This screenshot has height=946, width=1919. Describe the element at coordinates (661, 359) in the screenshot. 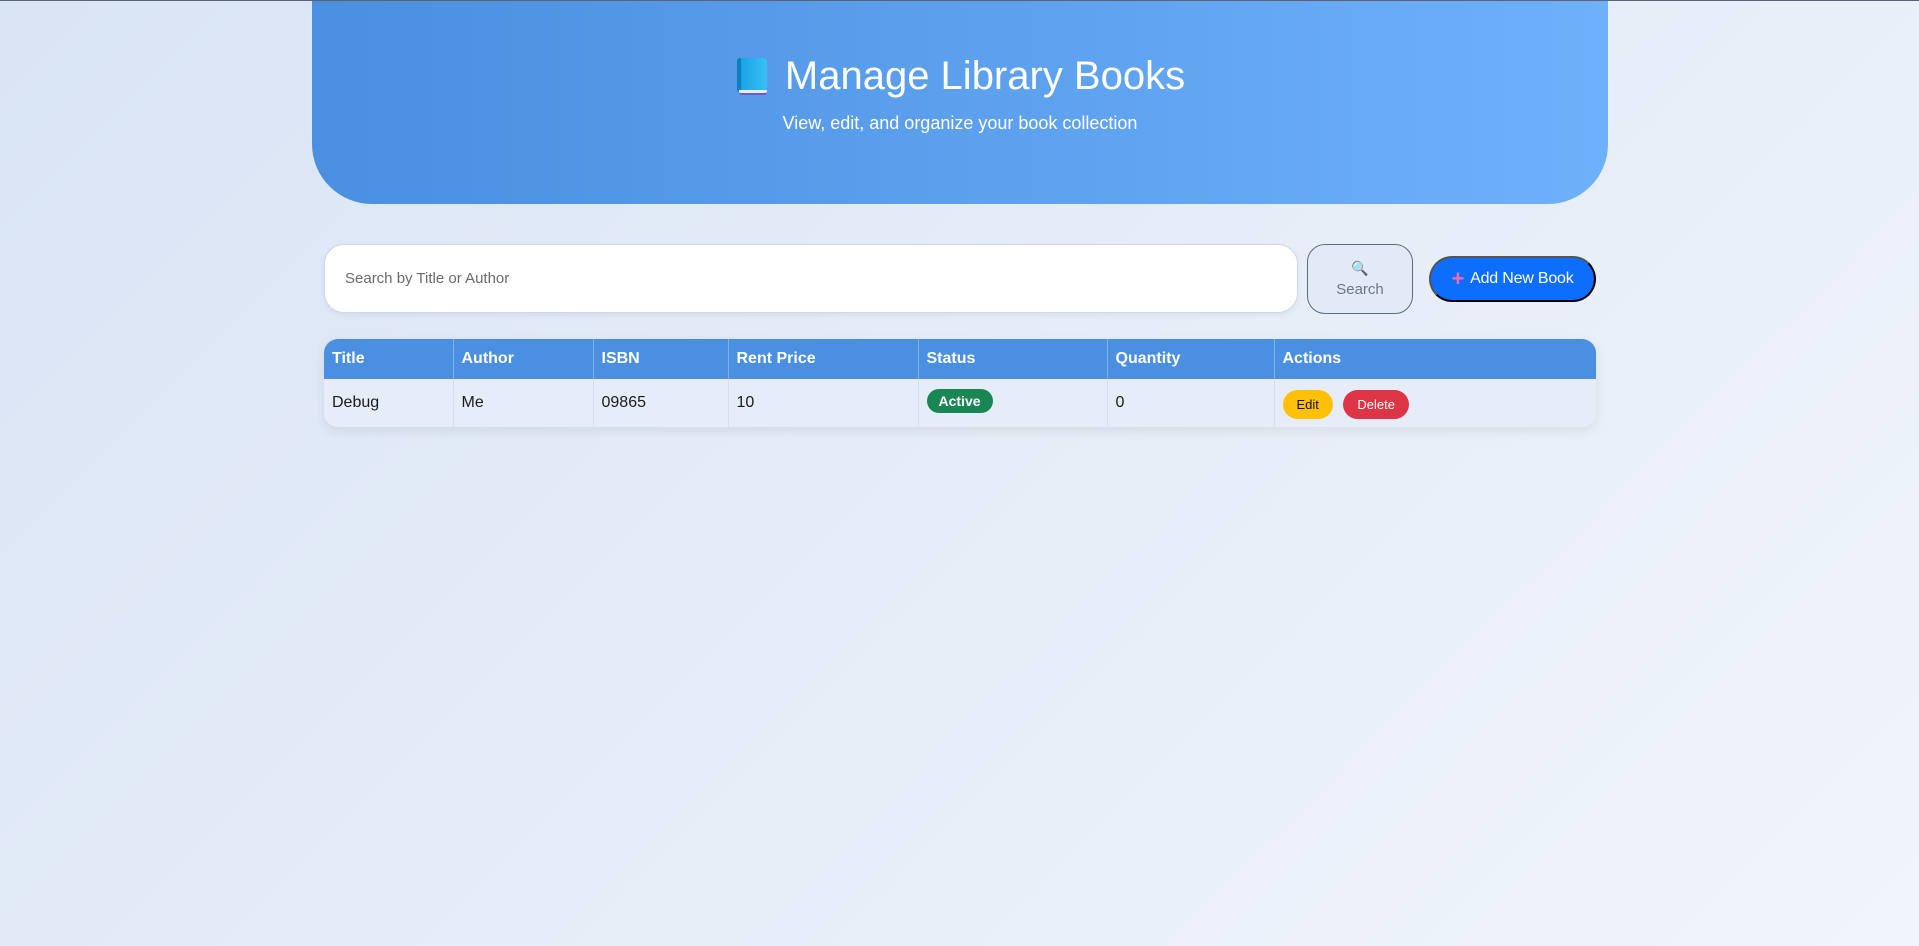

I see `column-header-isbn: ISBN` at that location.